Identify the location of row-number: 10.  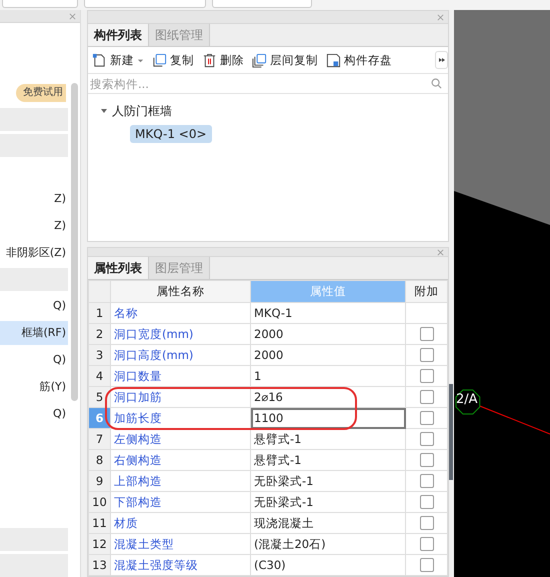
(99, 502).